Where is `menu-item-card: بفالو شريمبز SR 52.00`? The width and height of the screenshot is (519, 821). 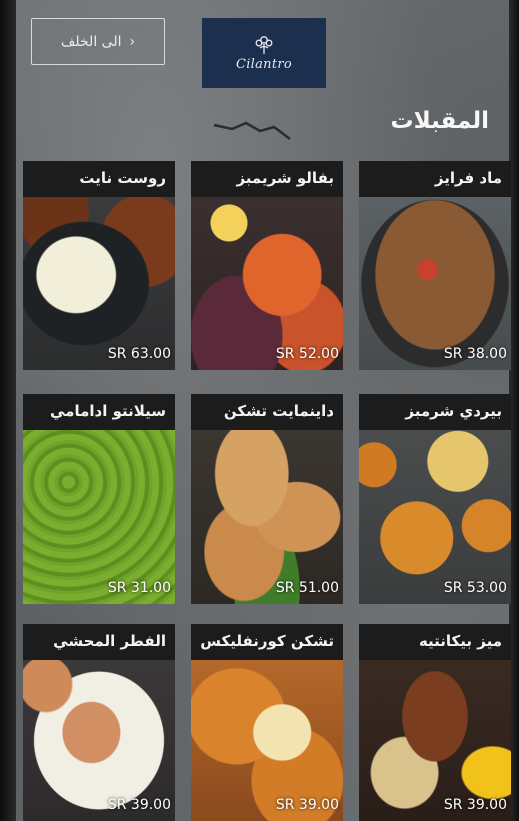 menu-item-card: بفالو شريمبز SR 52.00 is located at coordinates (267, 265).